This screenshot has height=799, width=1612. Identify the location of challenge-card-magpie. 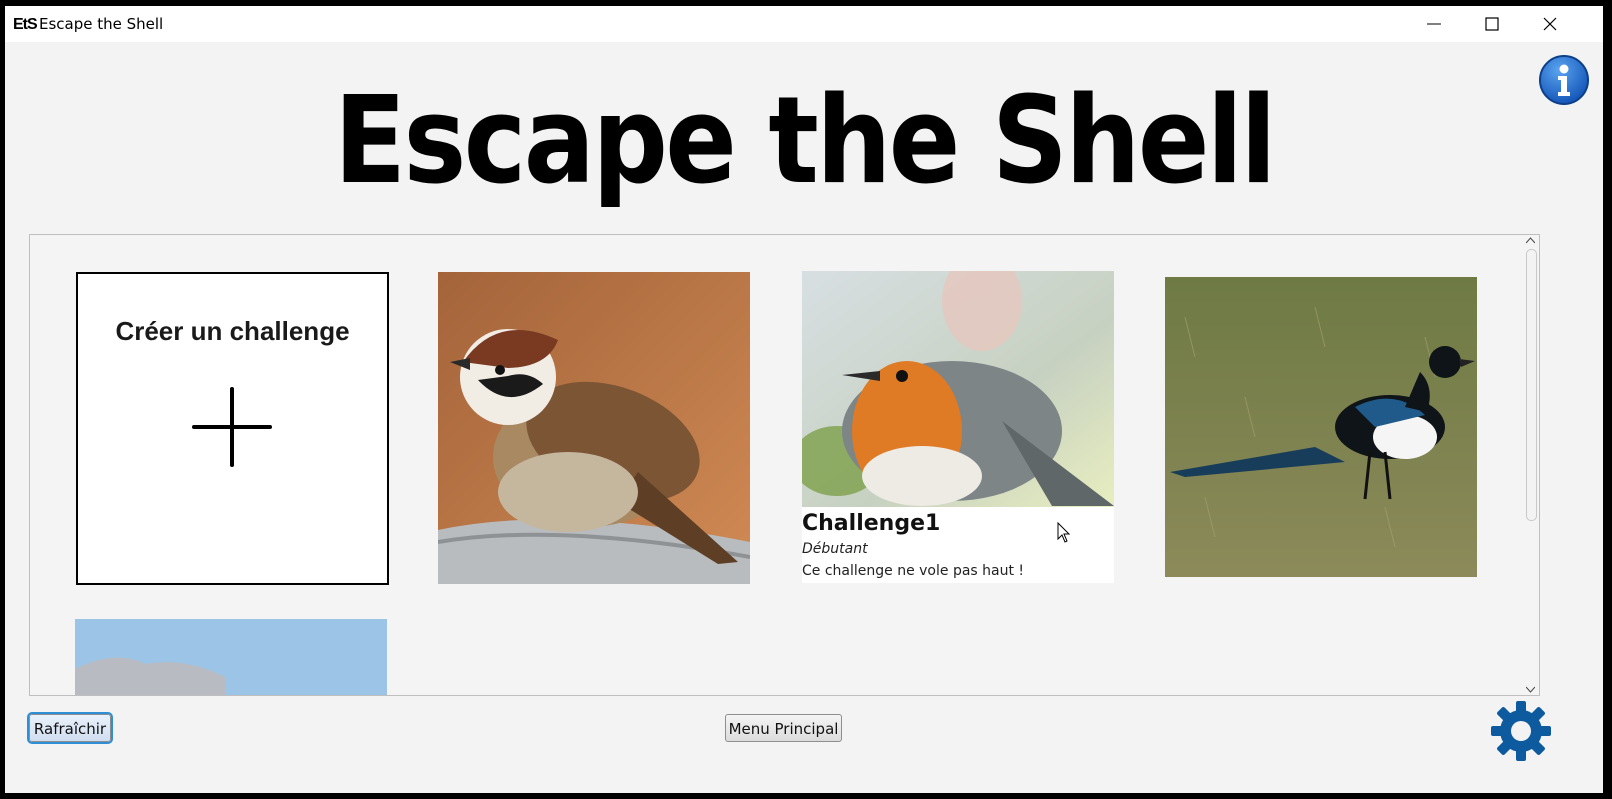
(1321, 427).